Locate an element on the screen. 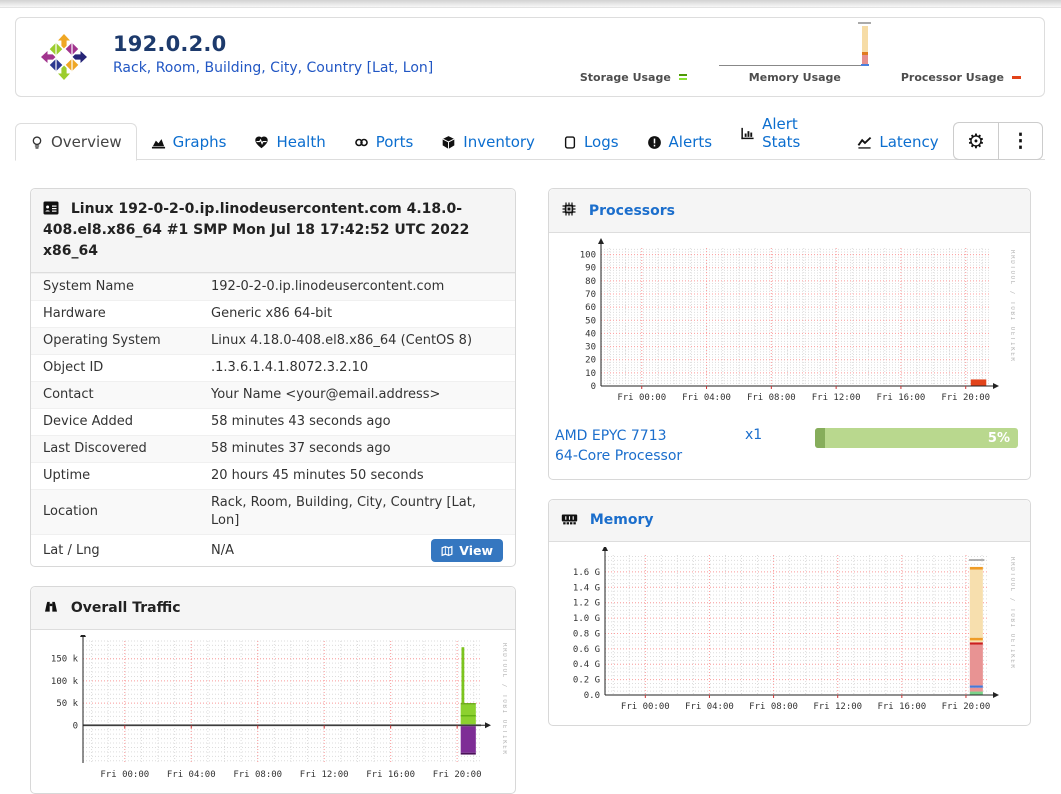 The image size is (1061, 794). tab-inventory: Inventory is located at coordinates (488, 142).